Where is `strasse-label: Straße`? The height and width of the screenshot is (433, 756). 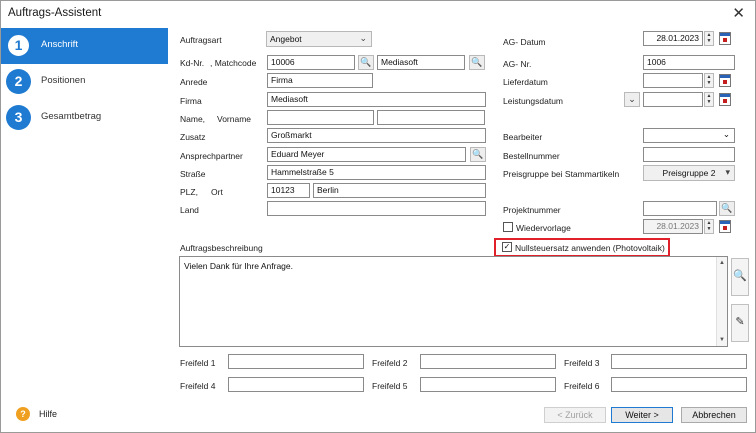 strasse-label: Straße is located at coordinates (193, 174).